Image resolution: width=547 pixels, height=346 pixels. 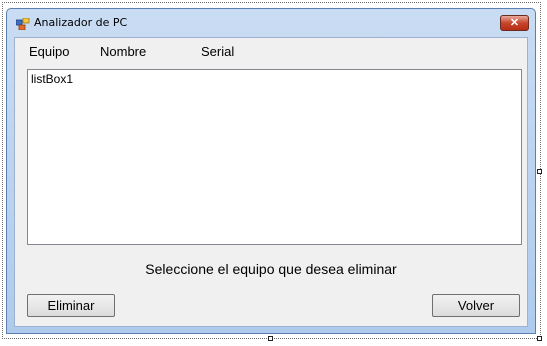 I want to click on close-icon: ✕, so click(x=514, y=23).